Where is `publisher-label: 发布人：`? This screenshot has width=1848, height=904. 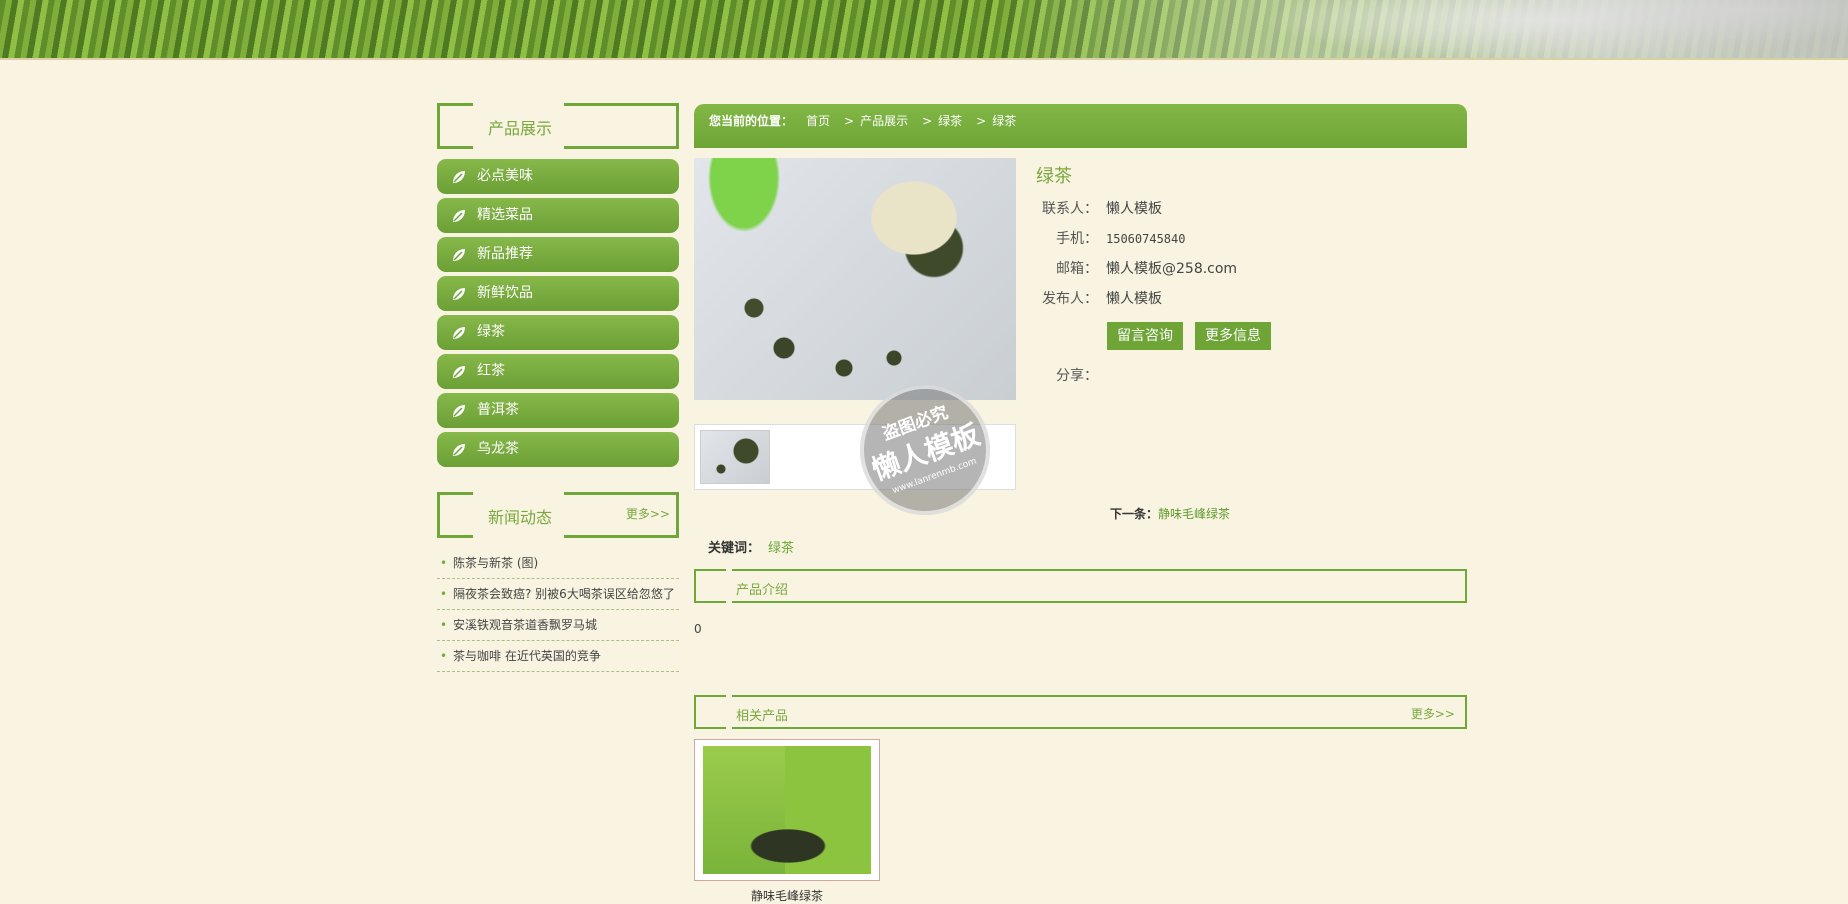 publisher-label: 发布人： is located at coordinates (1070, 299).